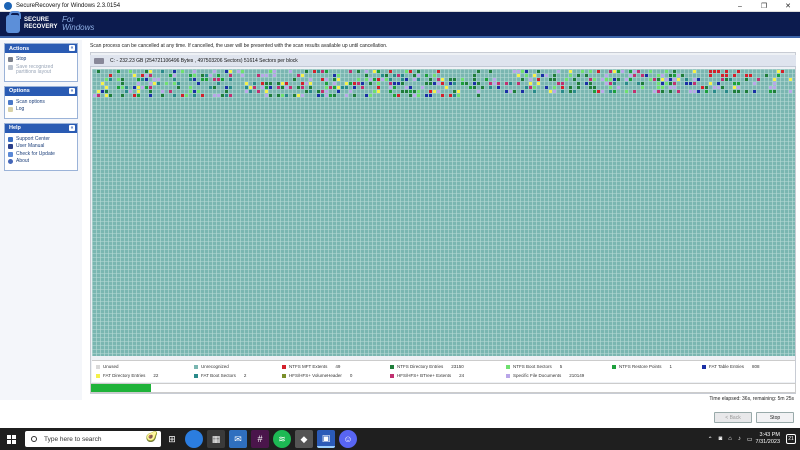  Describe the element at coordinates (733, 417) in the screenshot. I see `back-button: < Back` at that location.